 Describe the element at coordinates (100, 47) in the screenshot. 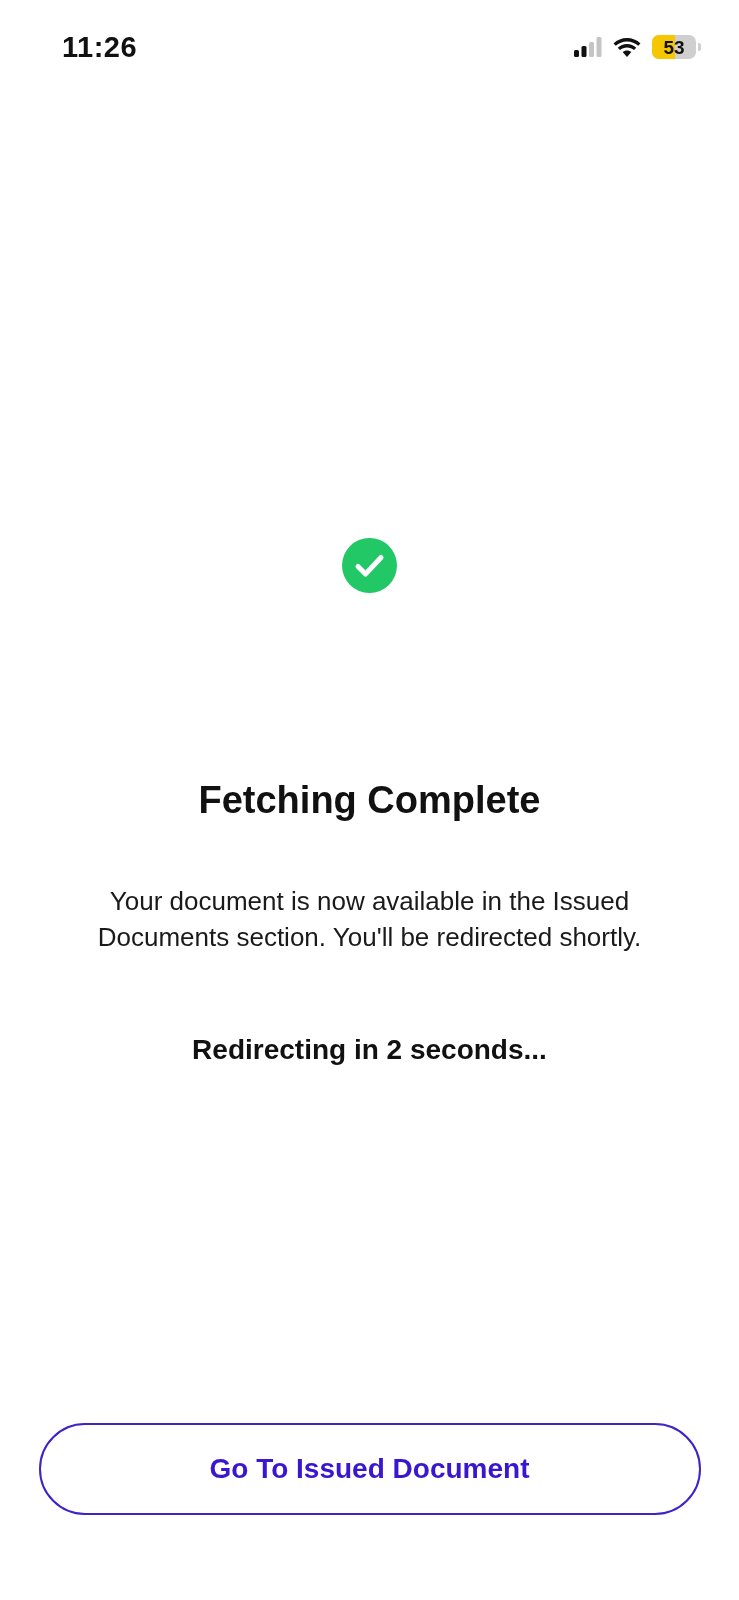

I see `status-time: 11:26` at that location.